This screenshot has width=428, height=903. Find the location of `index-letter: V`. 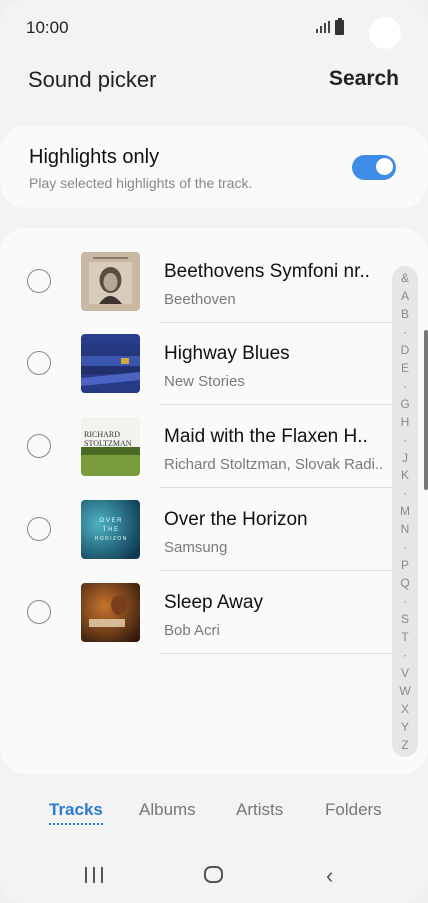

index-letter: V is located at coordinates (405, 673).